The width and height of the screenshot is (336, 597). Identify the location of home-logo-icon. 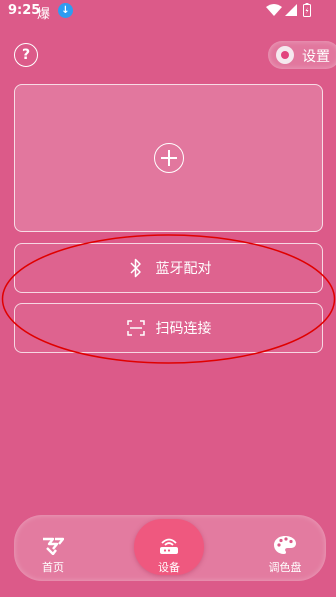
(53, 546).